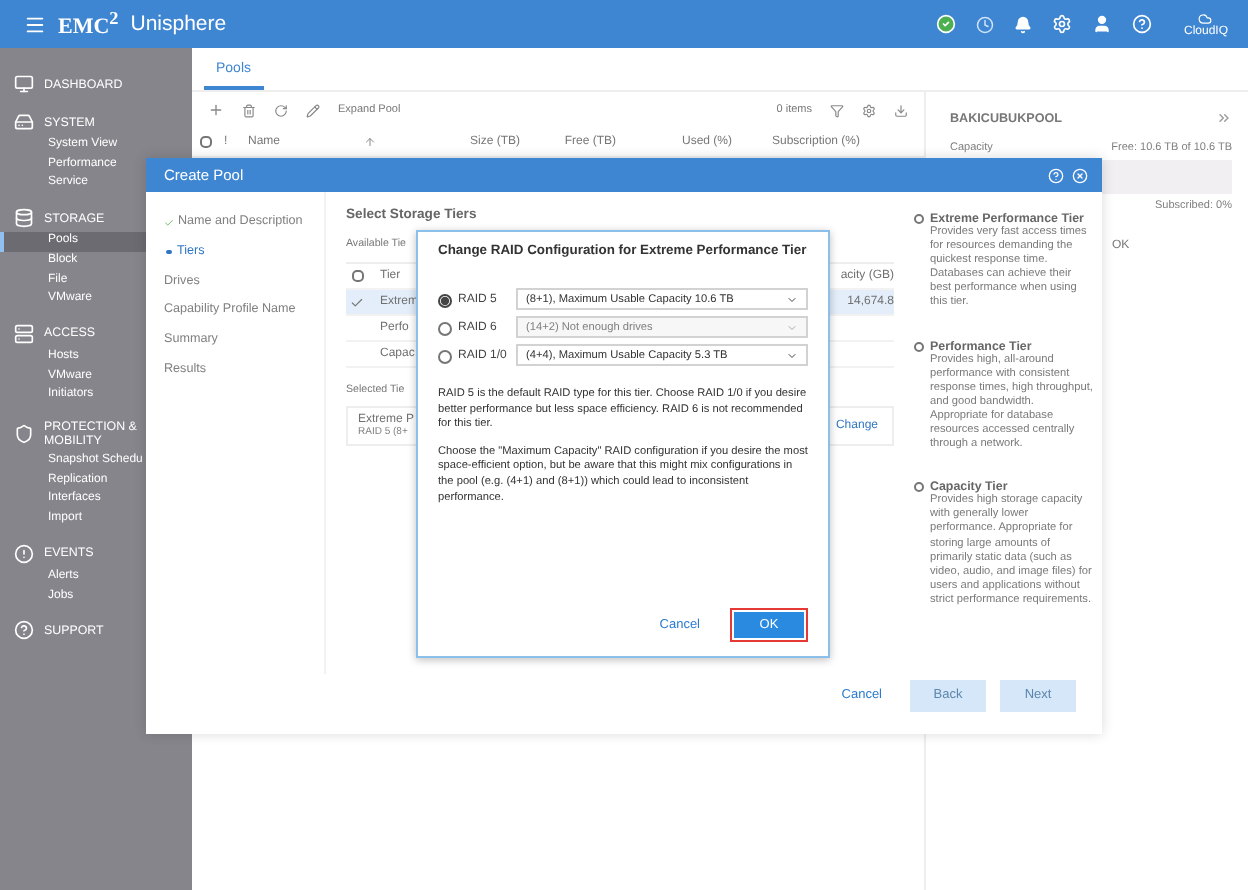 The image size is (1248, 890). I want to click on trash-icon, so click(249, 110).